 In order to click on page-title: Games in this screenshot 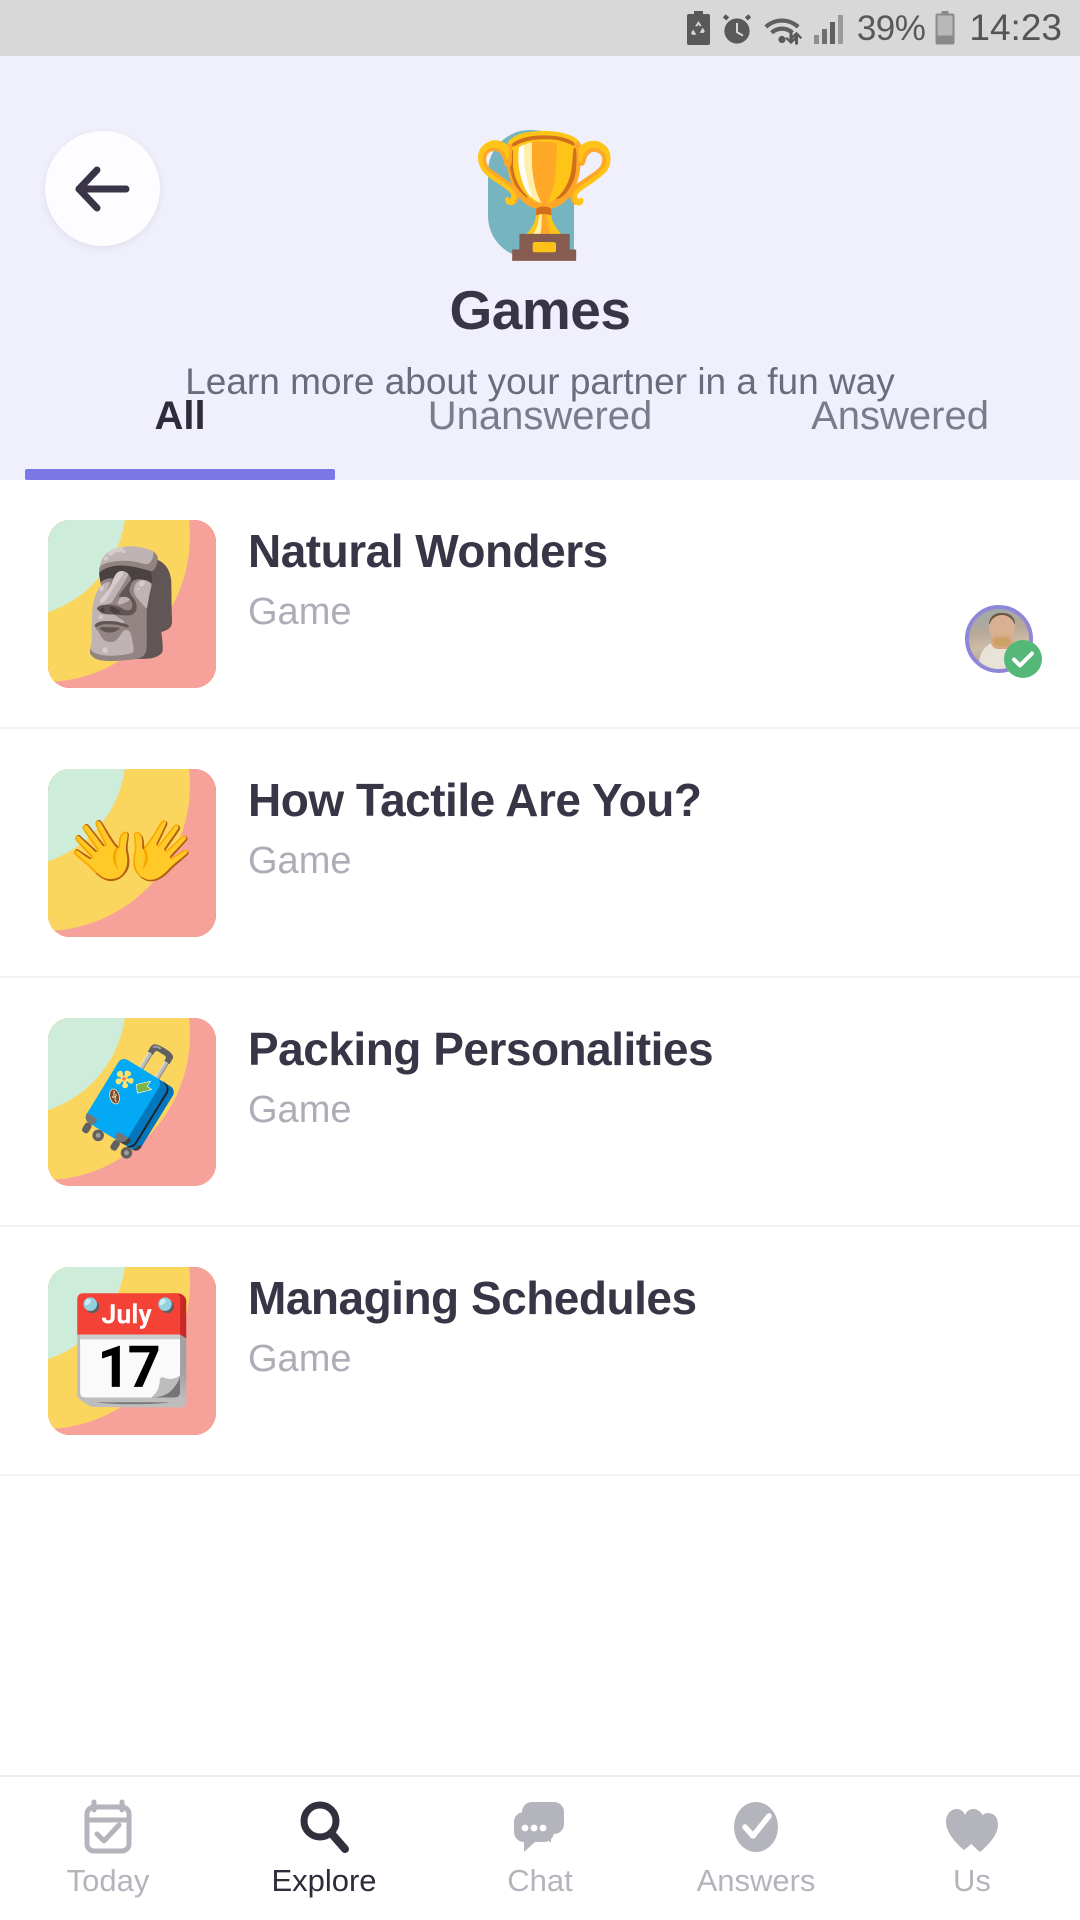, I will do `click(540, 310)`.